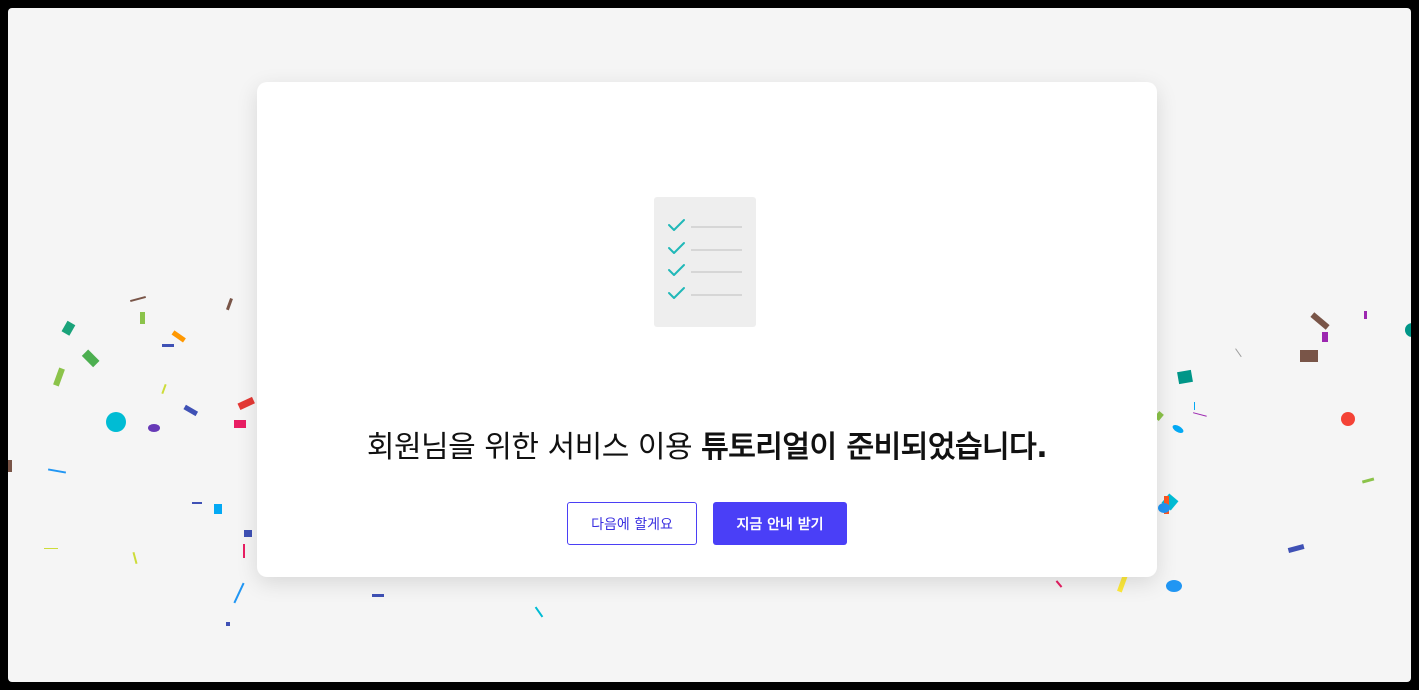 The height and width of the screenshot is (690, 1419). I want to click on checklist-icon, so click(705, 262).